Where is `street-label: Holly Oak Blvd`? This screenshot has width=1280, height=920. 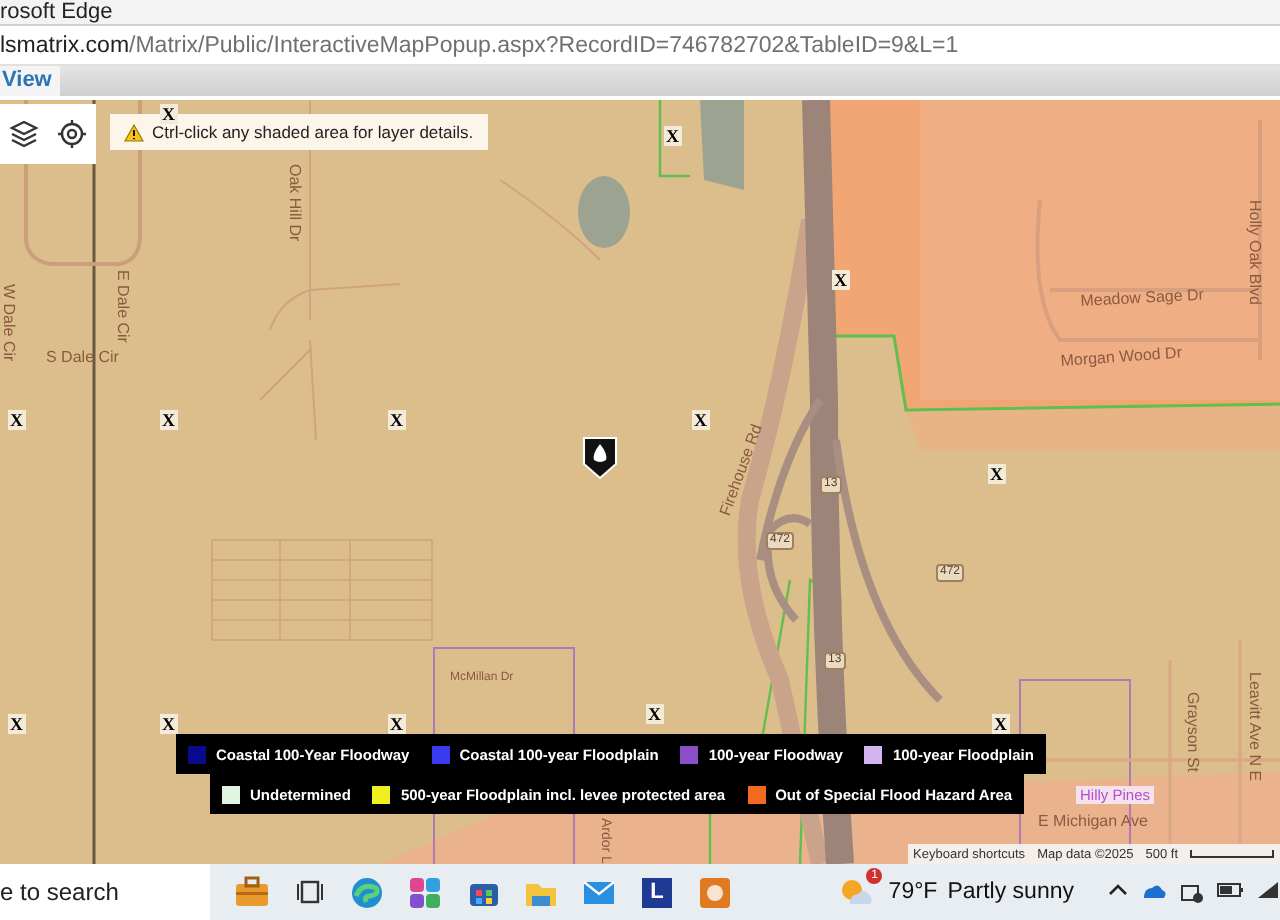 street-label: Holly Oak Blvd is located at coordinates (1255, 252).